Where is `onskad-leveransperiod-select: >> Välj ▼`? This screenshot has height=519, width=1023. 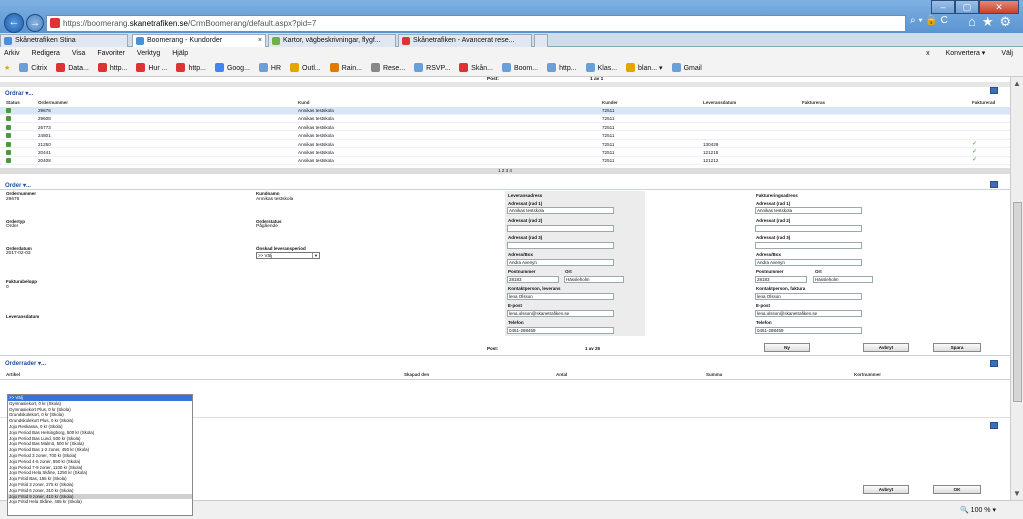 onskad-leveransperiod-select: >> Välj ▼ is located at coordinates (288, 255).